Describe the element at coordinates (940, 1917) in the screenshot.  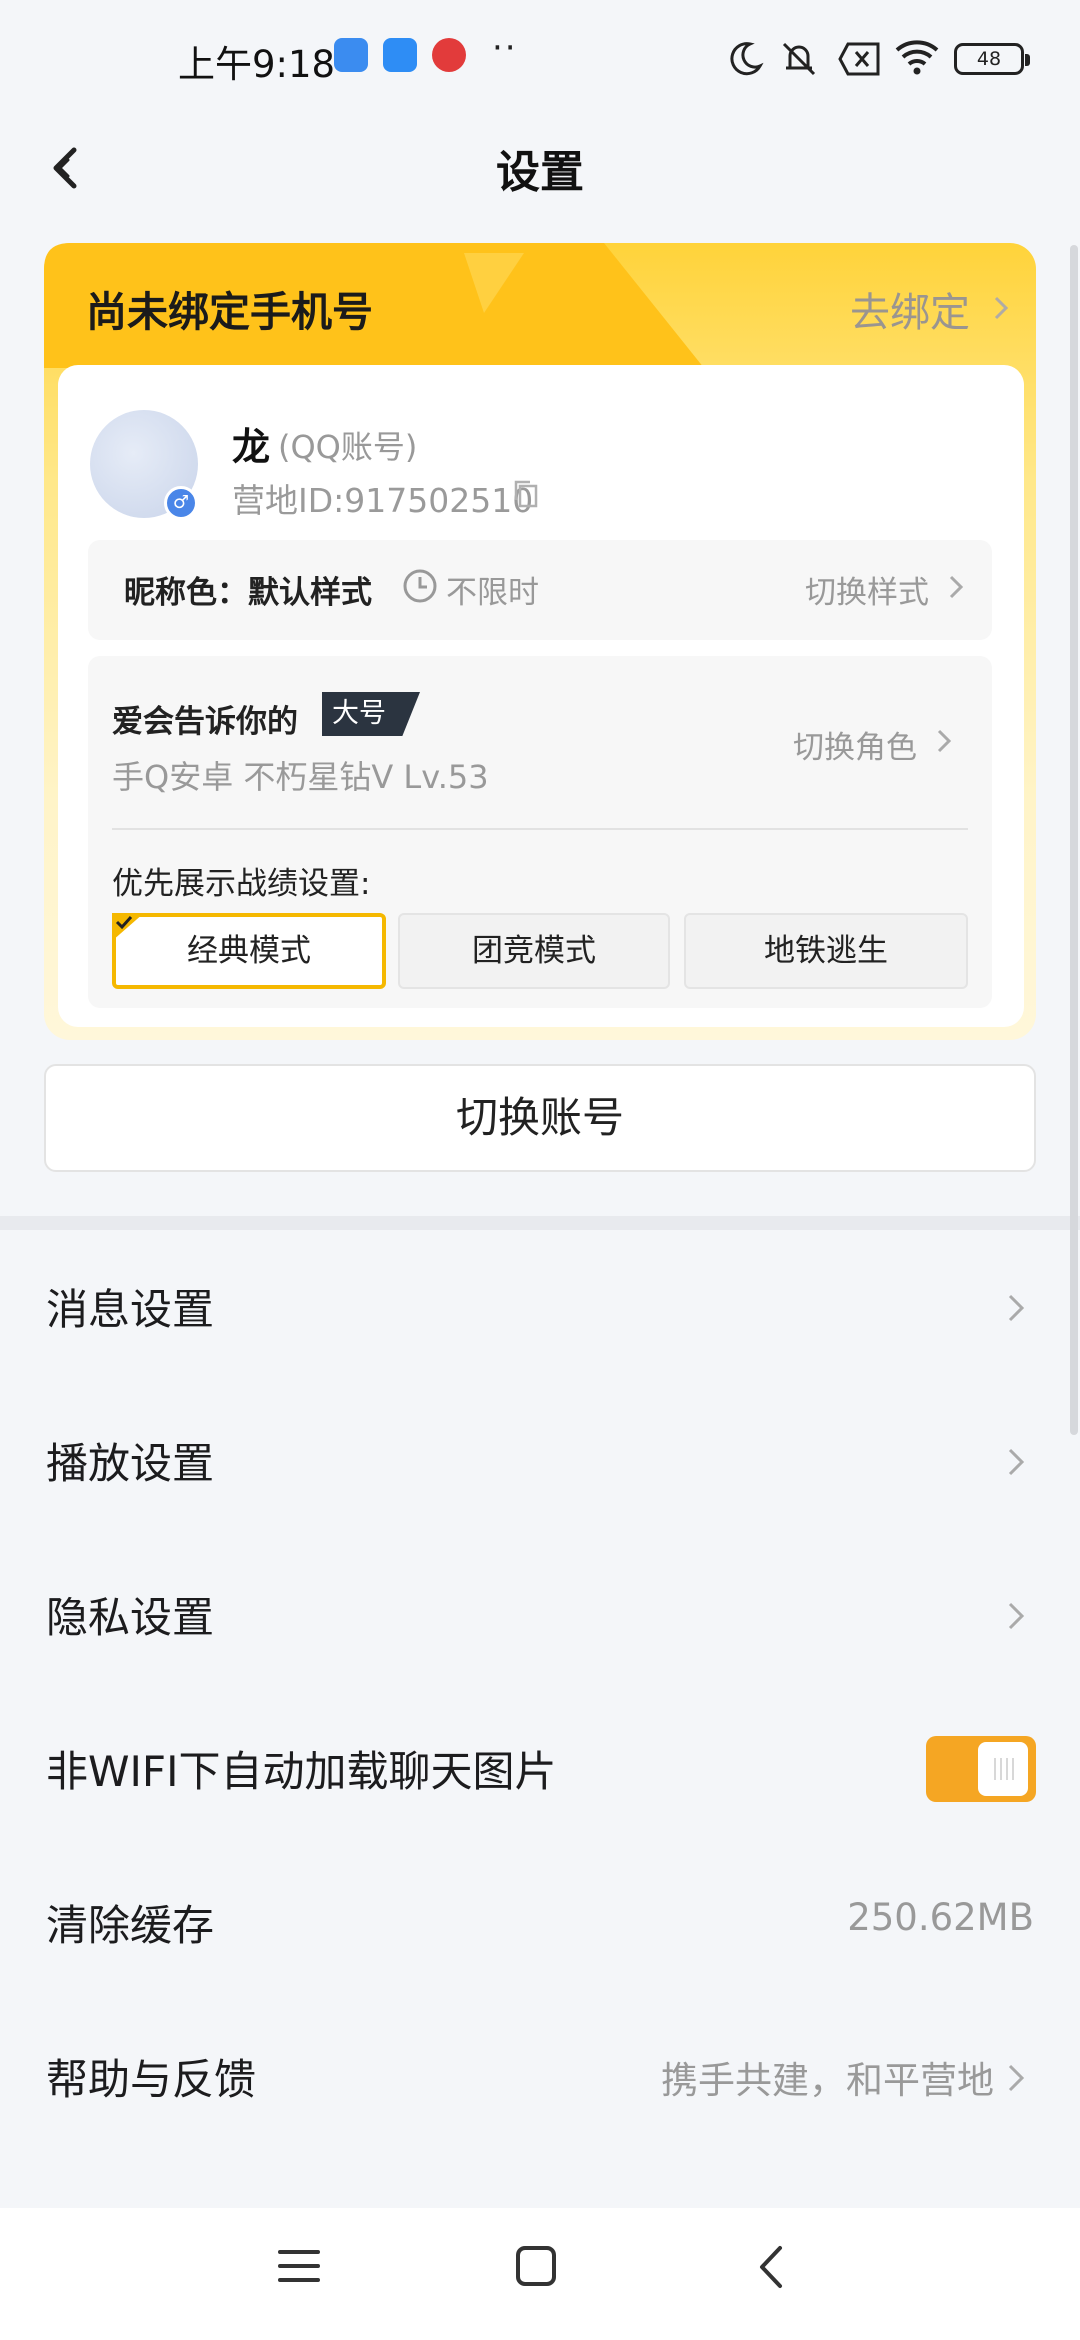
I see `cache-size: 250.62MB` at that location.